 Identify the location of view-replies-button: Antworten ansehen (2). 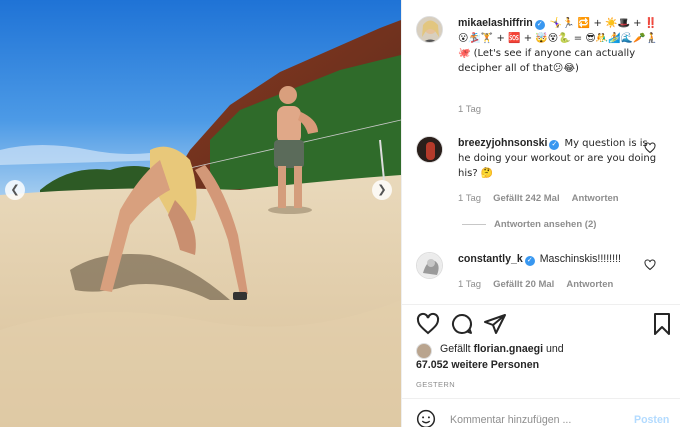
(529, 224).